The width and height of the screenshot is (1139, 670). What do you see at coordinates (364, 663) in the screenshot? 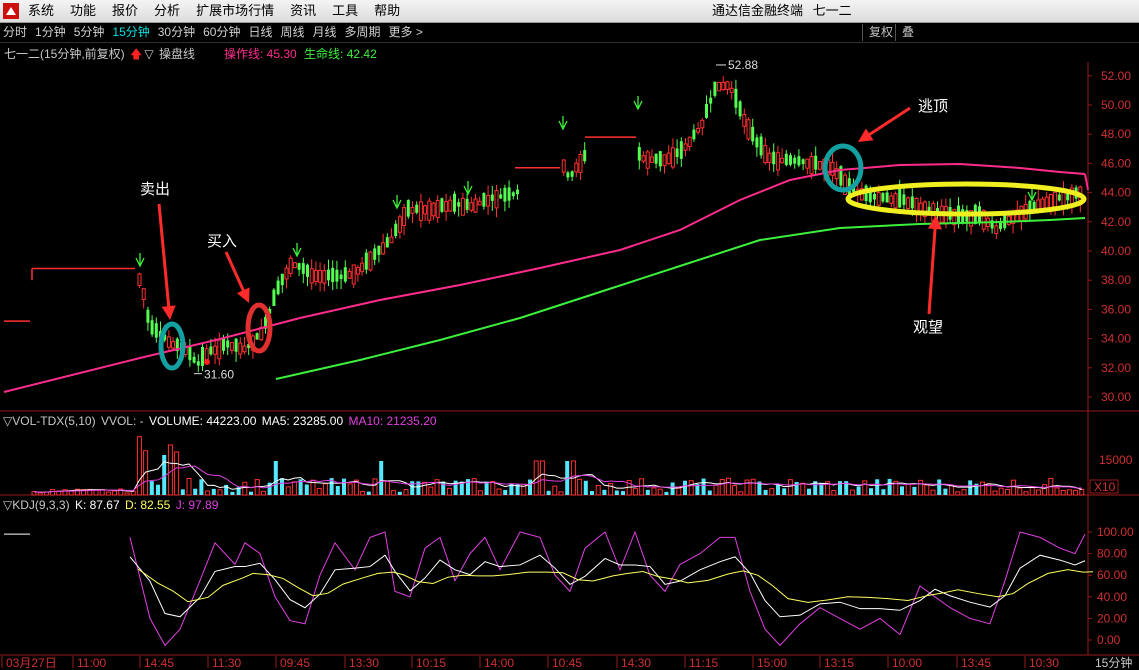
I see `time-axis-label: 13:30` at bounding box center [364, 663].